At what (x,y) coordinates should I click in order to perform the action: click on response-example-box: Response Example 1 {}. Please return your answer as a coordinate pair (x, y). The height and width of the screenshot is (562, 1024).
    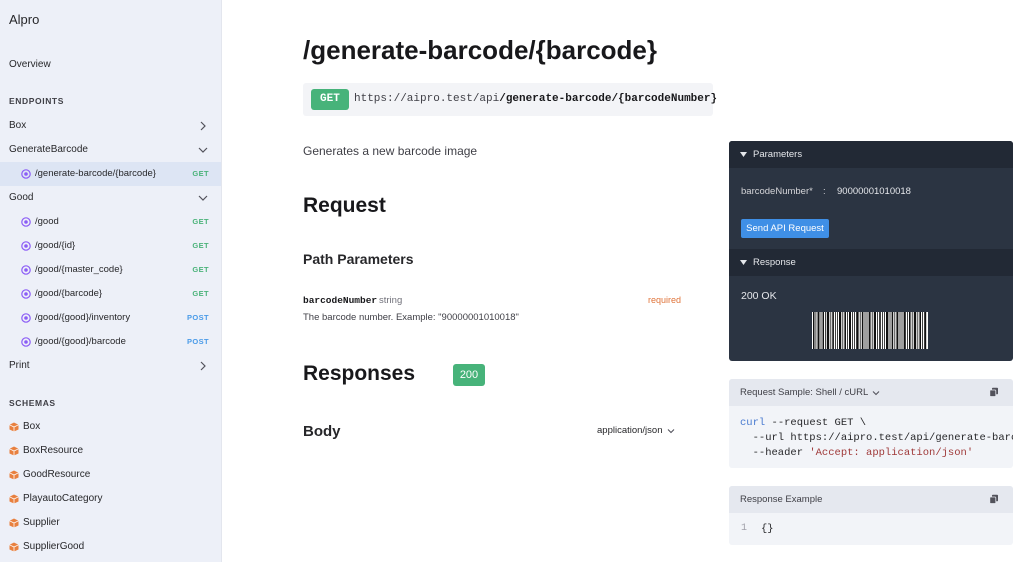
    Looking at the image, I should click on (871, 515).